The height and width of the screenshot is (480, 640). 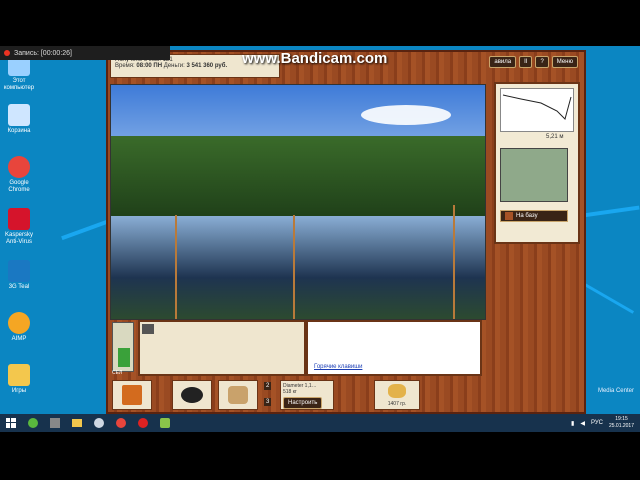 I want to click on forest, so click(x=298, y=178).